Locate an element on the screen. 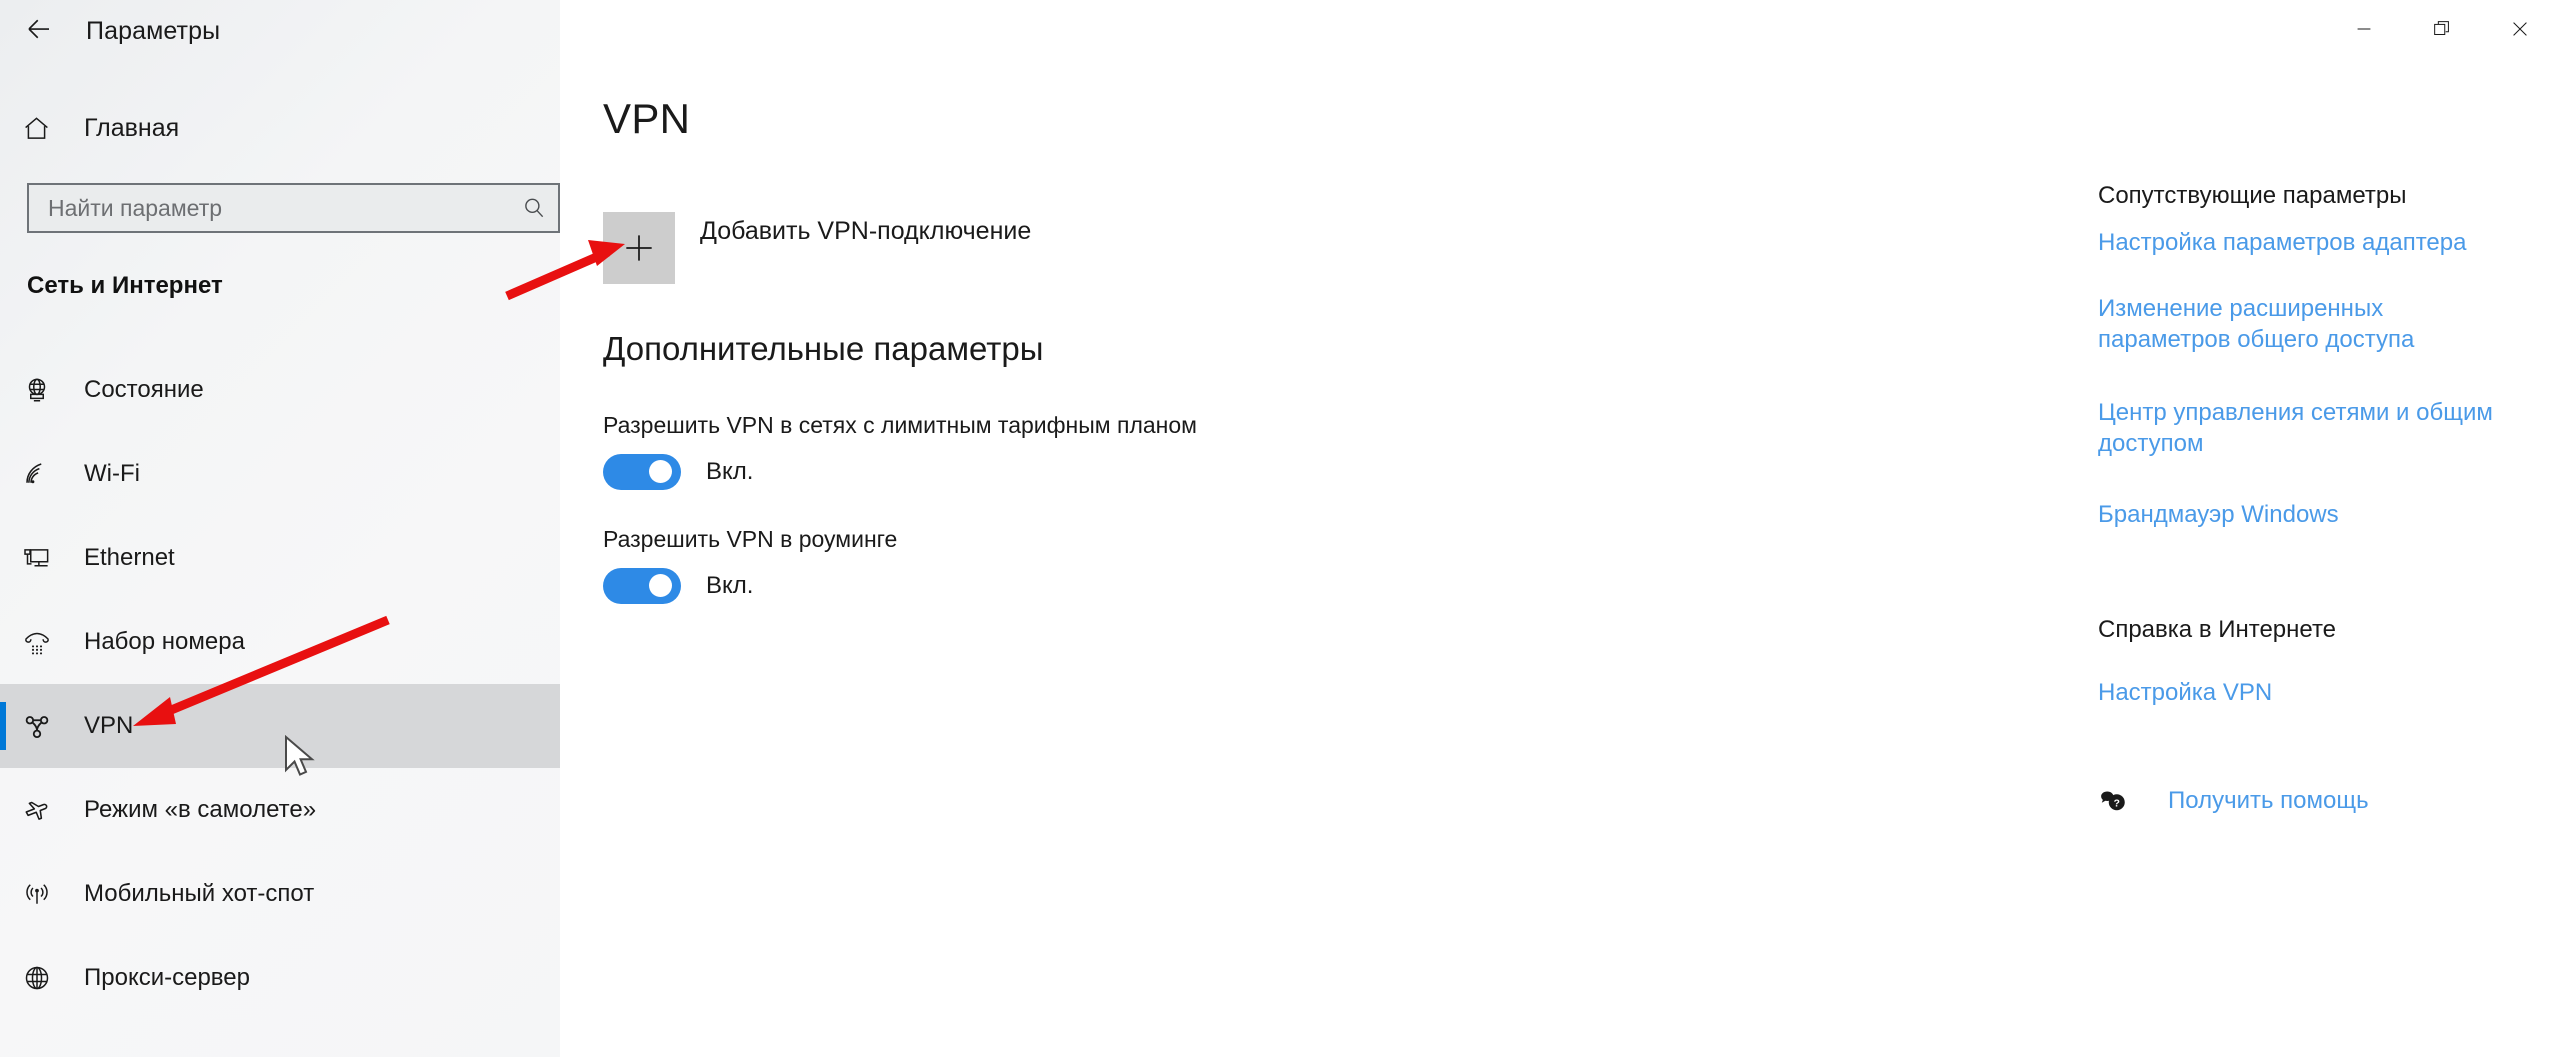  window-controls is located at coordinates (2442, 31).